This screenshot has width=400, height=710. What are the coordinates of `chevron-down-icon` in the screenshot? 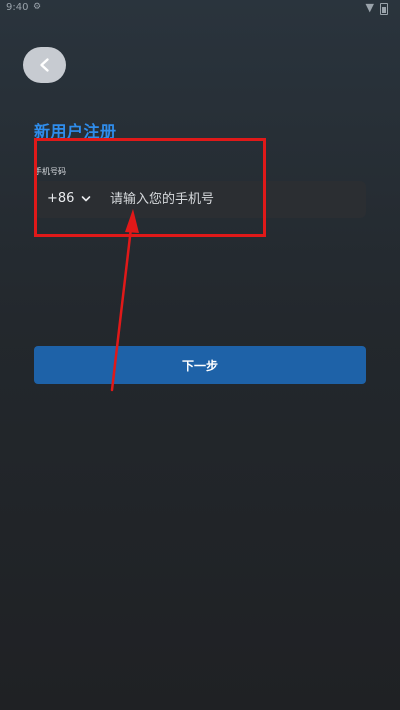 It's located at (86, 199).